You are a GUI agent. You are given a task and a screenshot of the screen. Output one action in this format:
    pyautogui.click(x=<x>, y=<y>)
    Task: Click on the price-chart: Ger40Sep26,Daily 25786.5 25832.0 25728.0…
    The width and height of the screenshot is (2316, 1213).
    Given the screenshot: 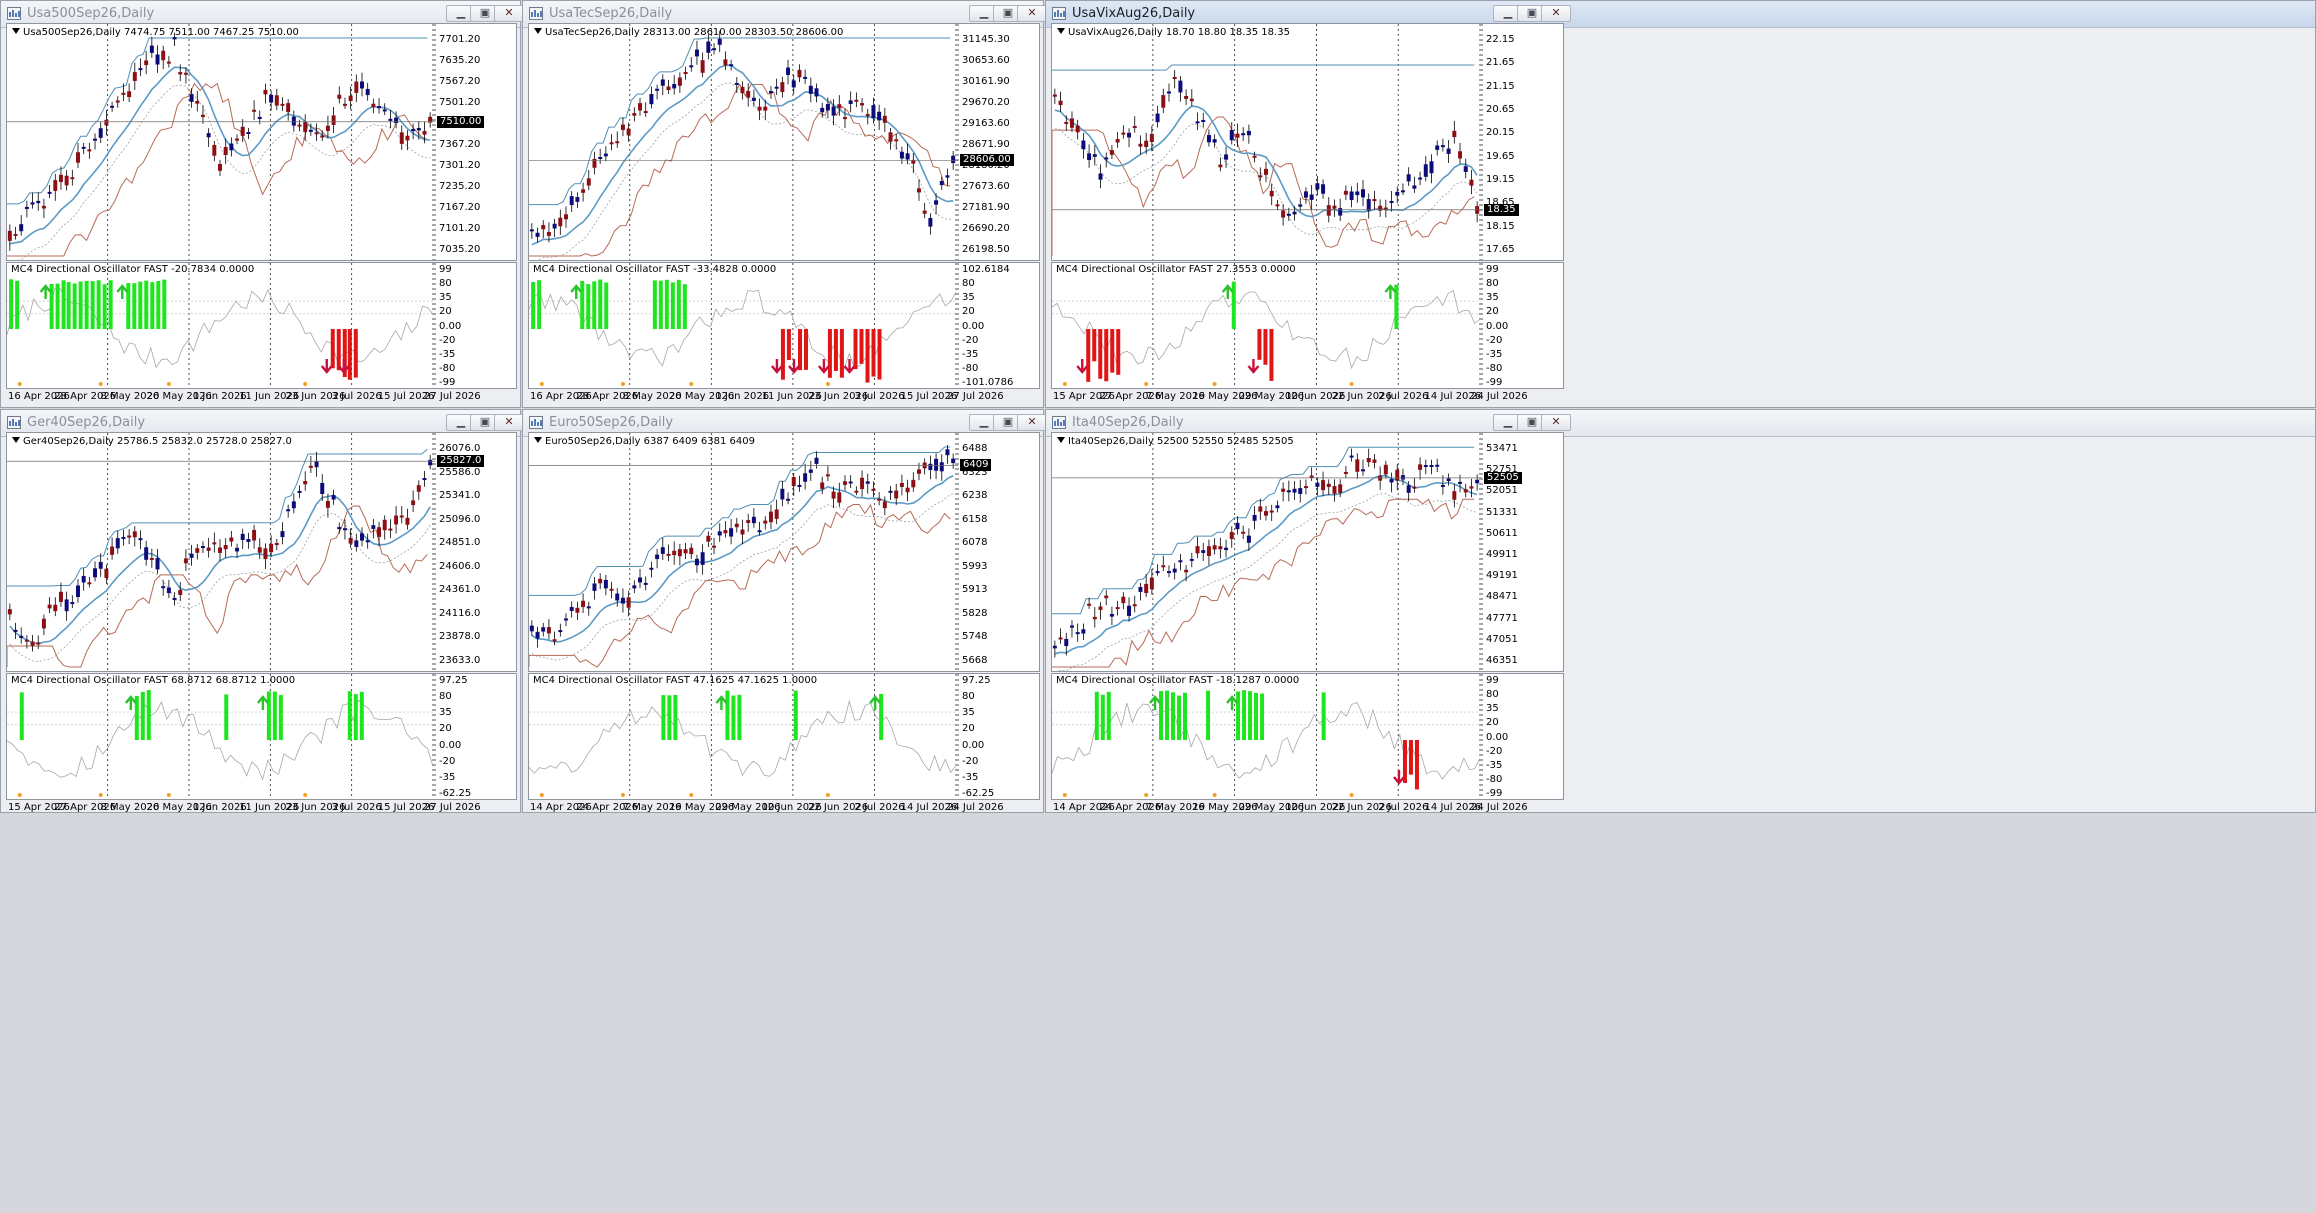 What is the action you would take?
    pyautogui.click(x=261, y=552)
    